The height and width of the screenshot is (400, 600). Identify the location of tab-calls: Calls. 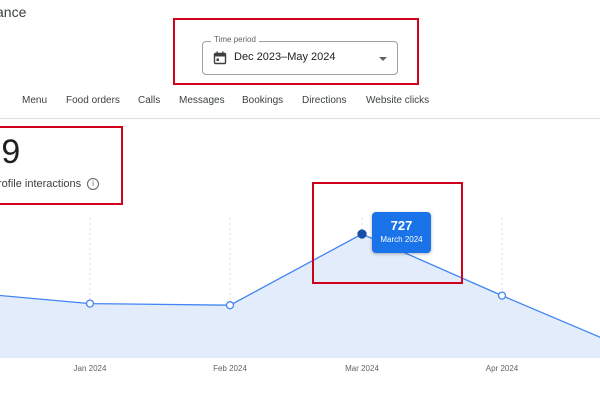
(149, 100).